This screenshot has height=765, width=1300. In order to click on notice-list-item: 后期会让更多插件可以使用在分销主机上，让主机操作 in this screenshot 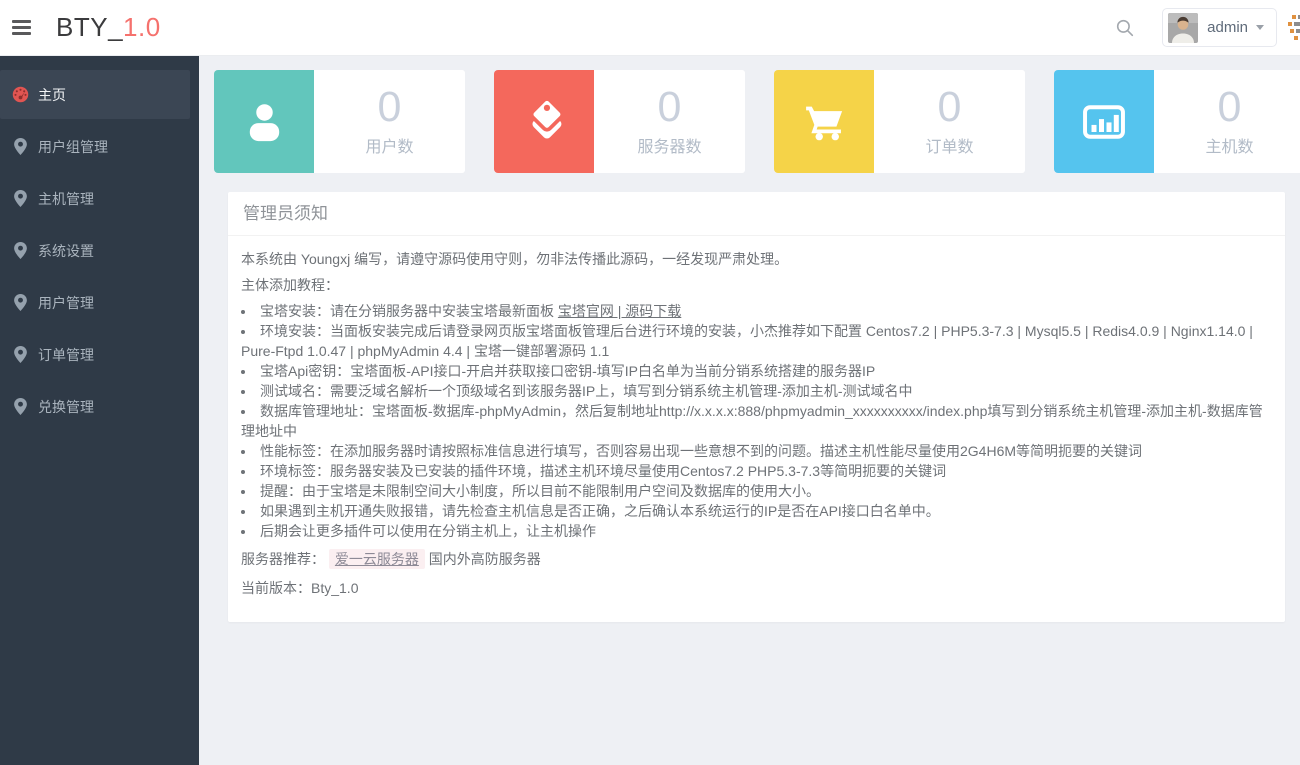, I will do `click(755, 531)`.